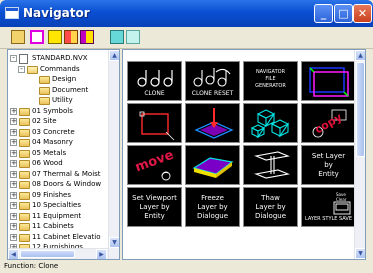 The height and width of the screenshot is (273, 373). What do you see at coordinates (154, 165) in the screenshot?
I see `move-command: move` at bounding box center [154, 165].